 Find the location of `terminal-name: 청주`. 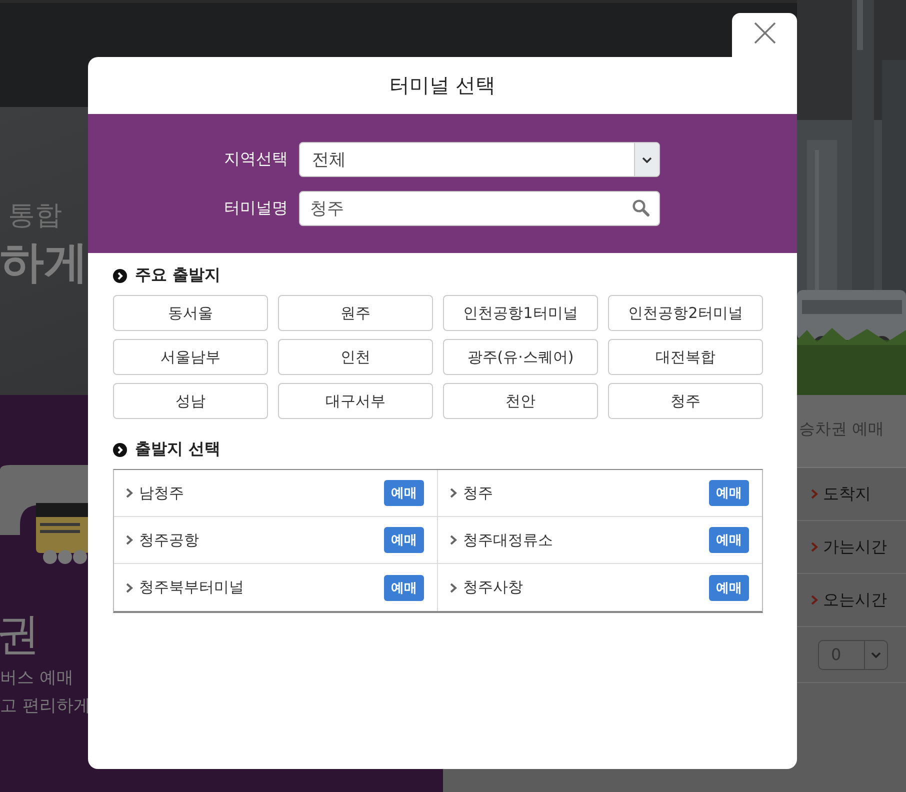

terminal-name: 청주 is located at coordinates (583, 493).